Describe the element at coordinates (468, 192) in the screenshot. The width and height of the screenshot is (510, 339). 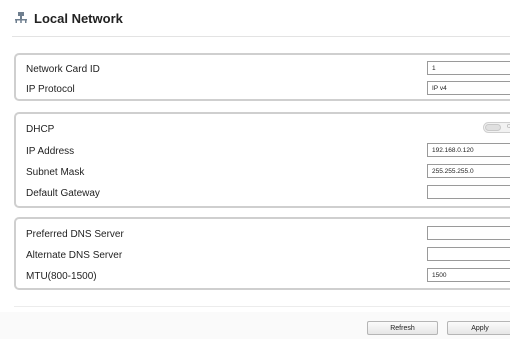
I see `default-gateway-input` at that location.